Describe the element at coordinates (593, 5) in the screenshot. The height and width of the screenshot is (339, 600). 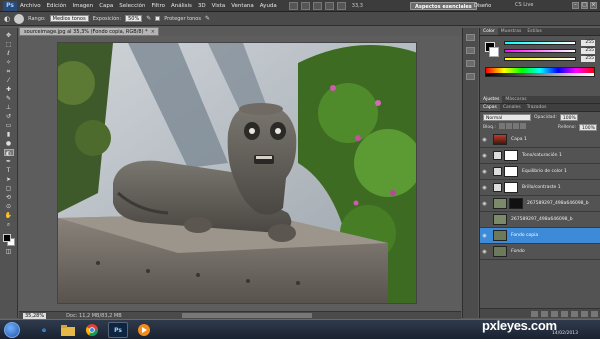
I see `close-icon: ×` at that location.